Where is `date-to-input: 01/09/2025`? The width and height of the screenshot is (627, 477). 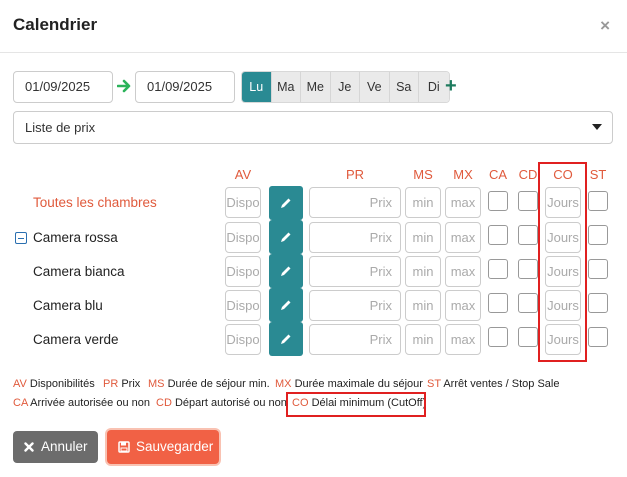
date-to-input: 01/09/2025 is located at coordinates (185, 87).